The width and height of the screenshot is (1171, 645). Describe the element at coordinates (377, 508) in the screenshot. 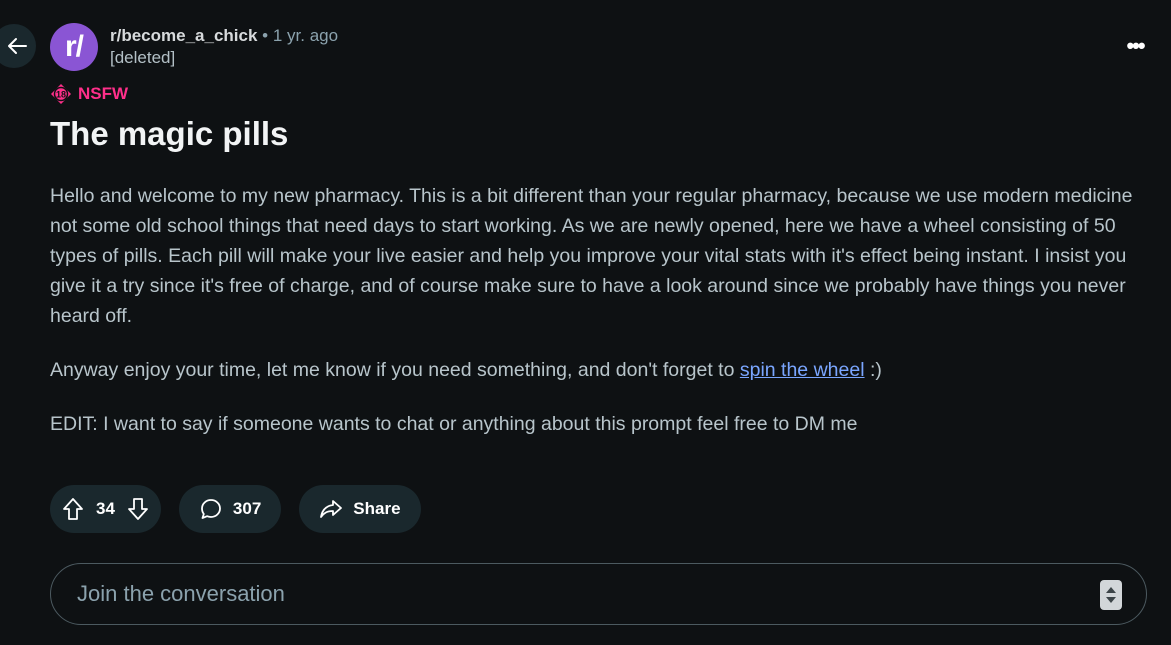

I see `share-label: Share` at that location.